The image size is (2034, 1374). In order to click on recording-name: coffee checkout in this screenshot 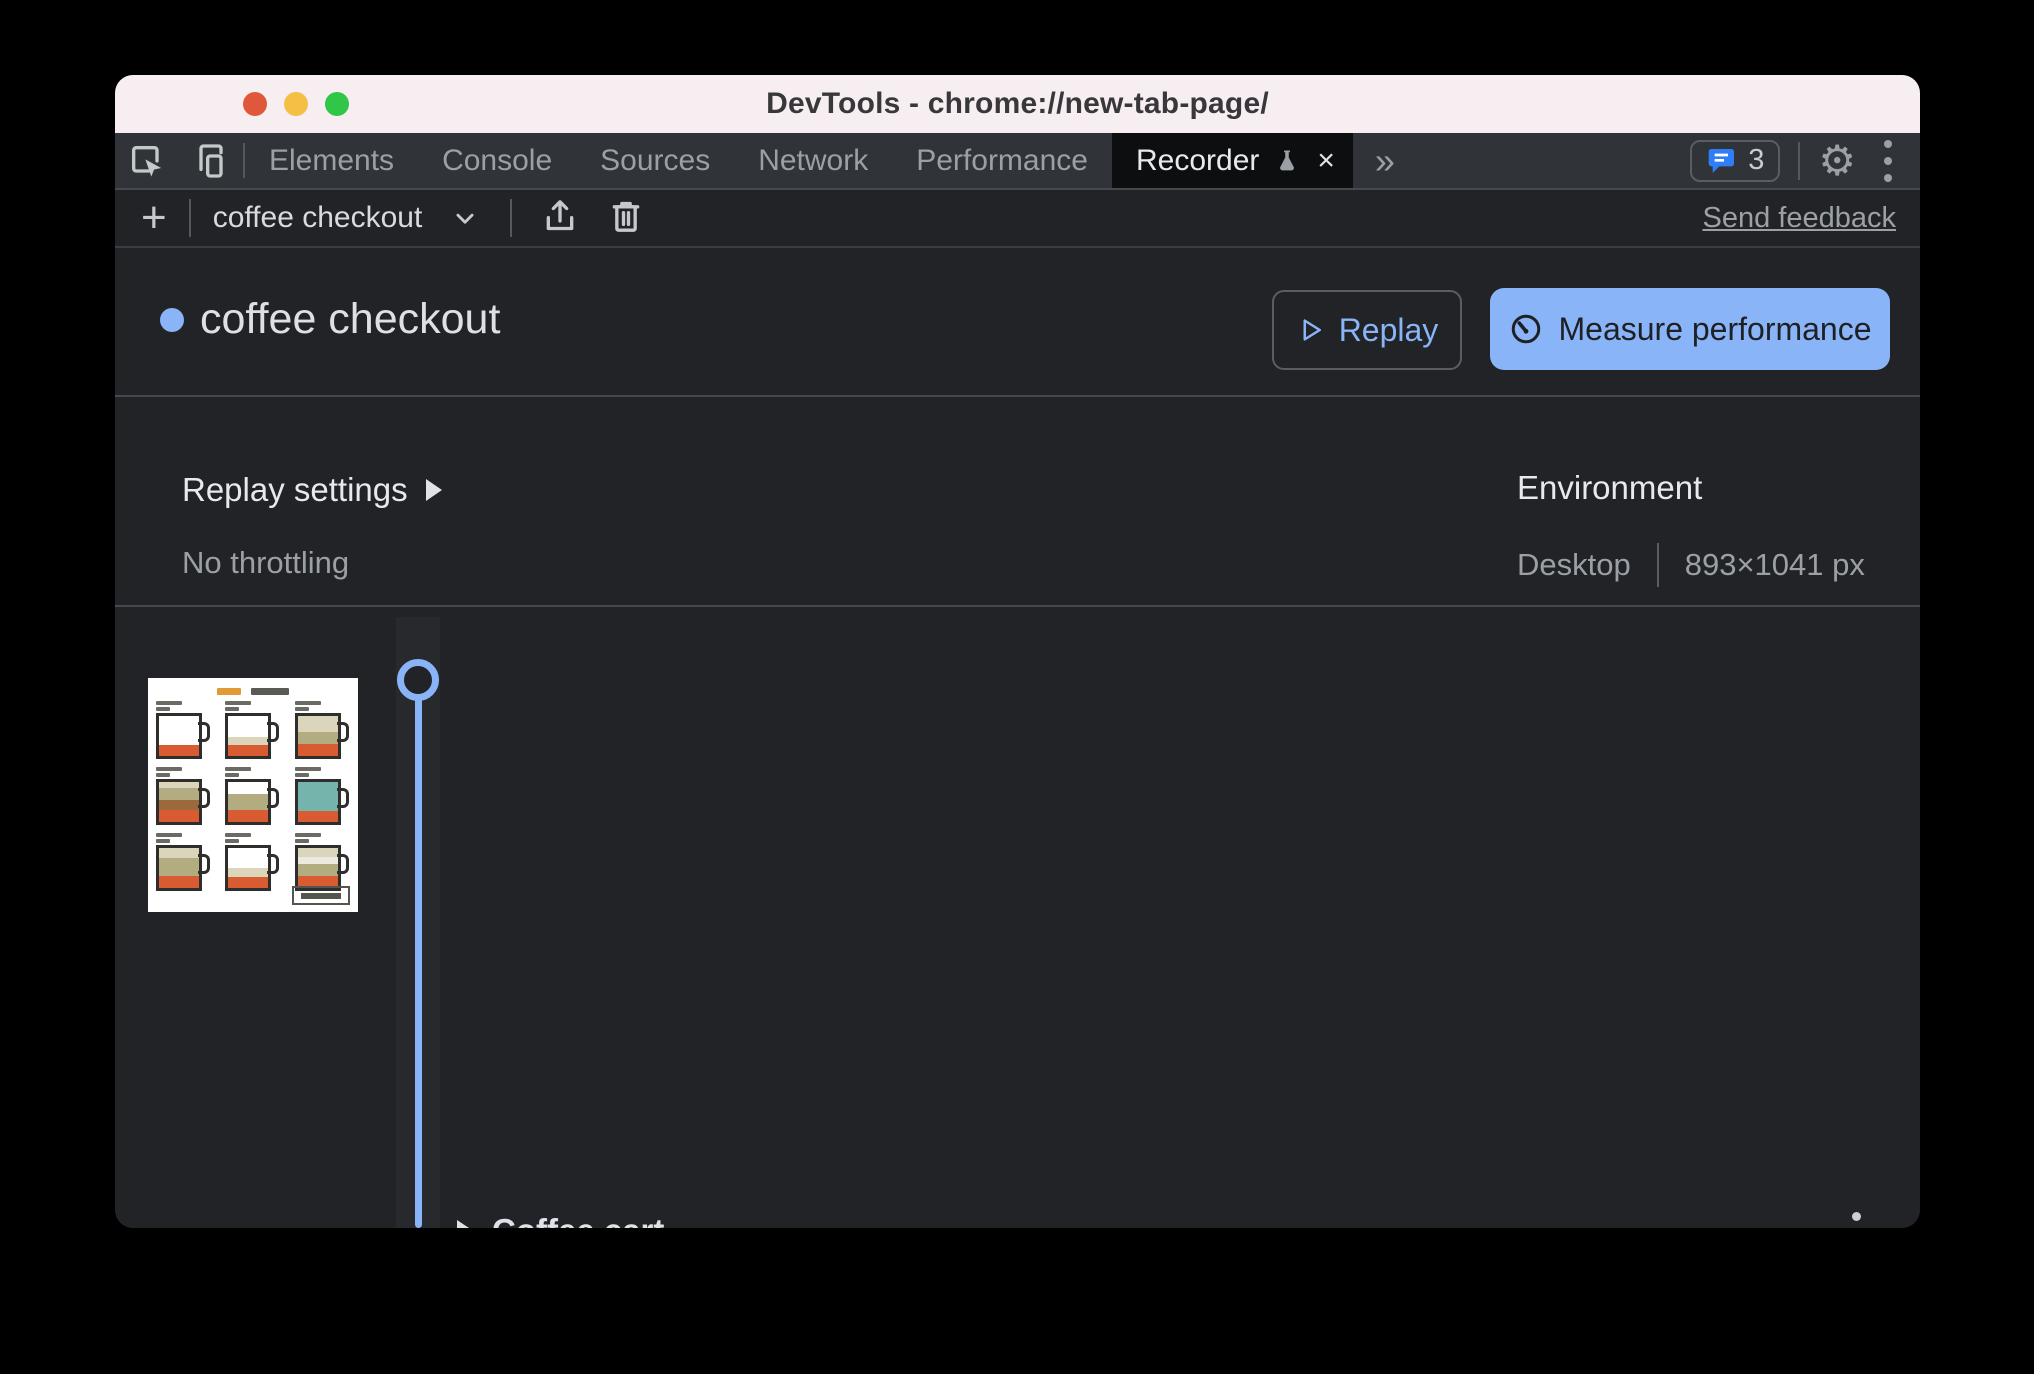, I will do `click(317, 217)`.